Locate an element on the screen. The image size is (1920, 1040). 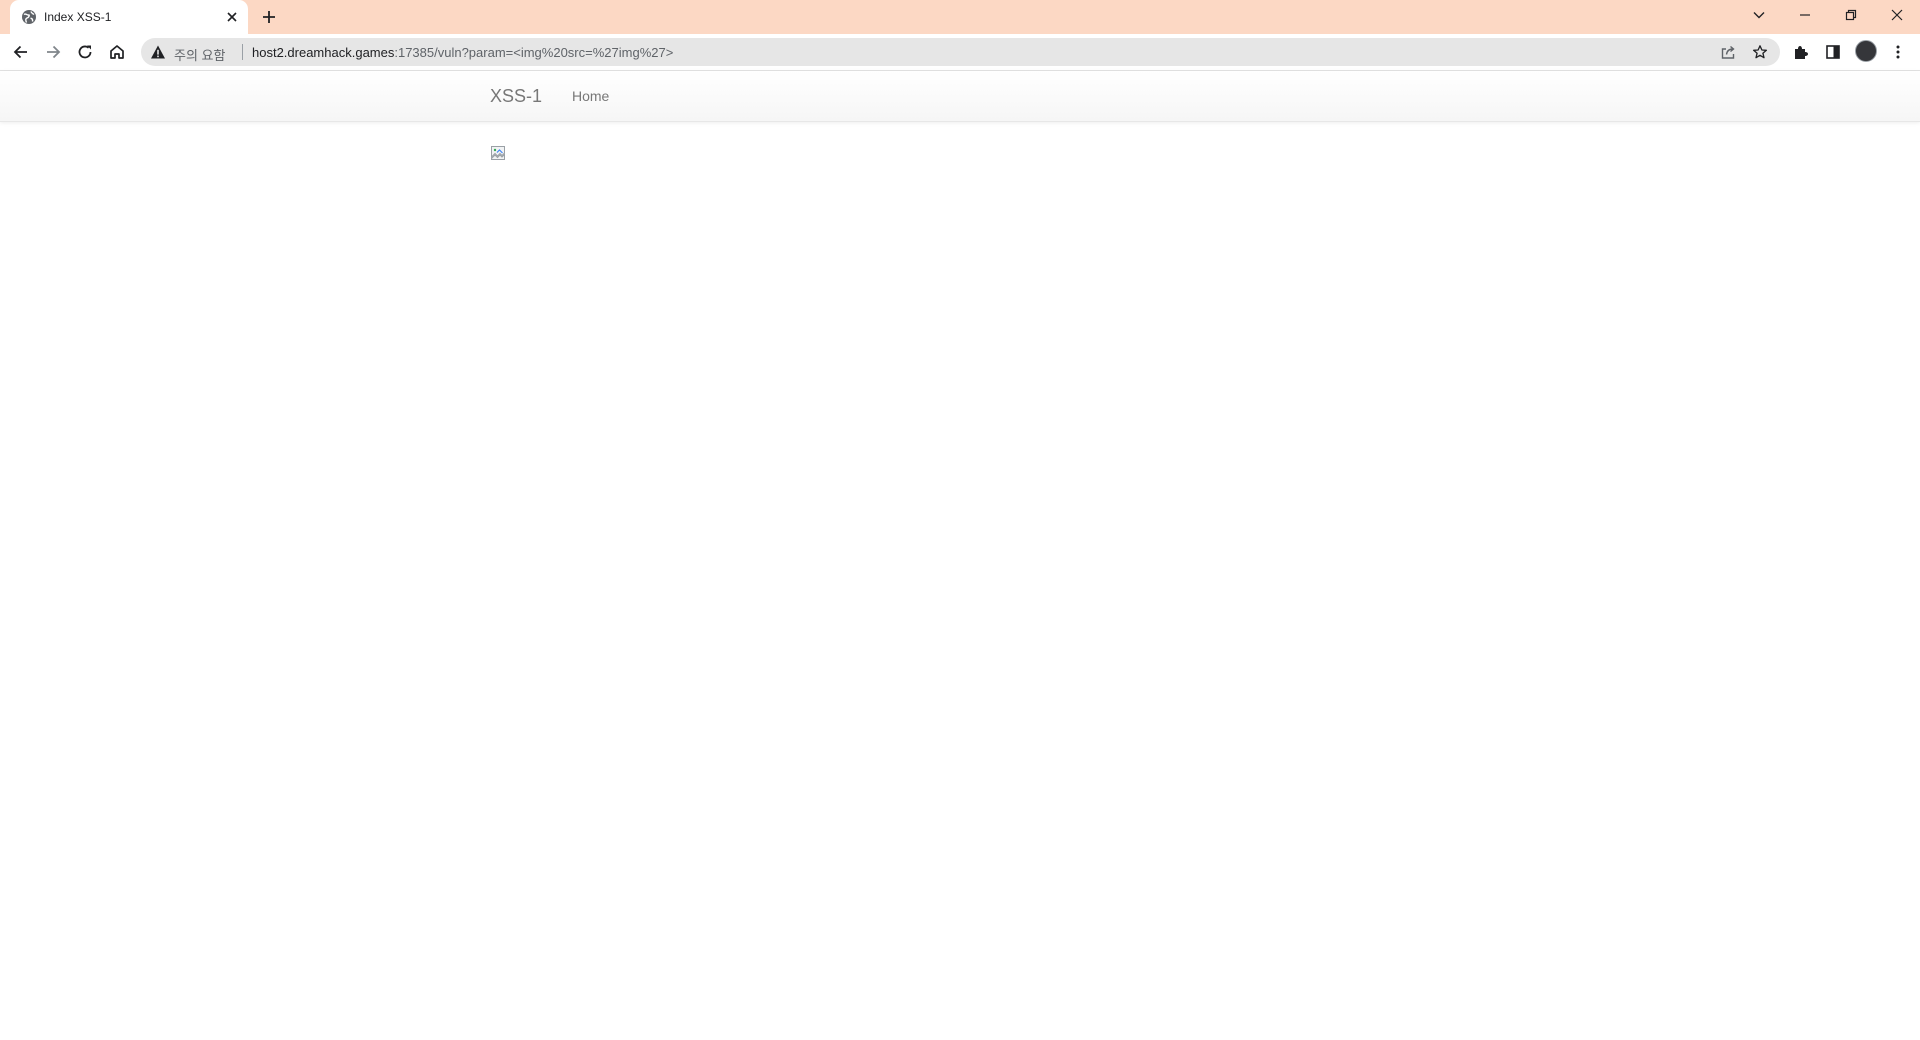
reload-icon is located at coordinates (85, 52).